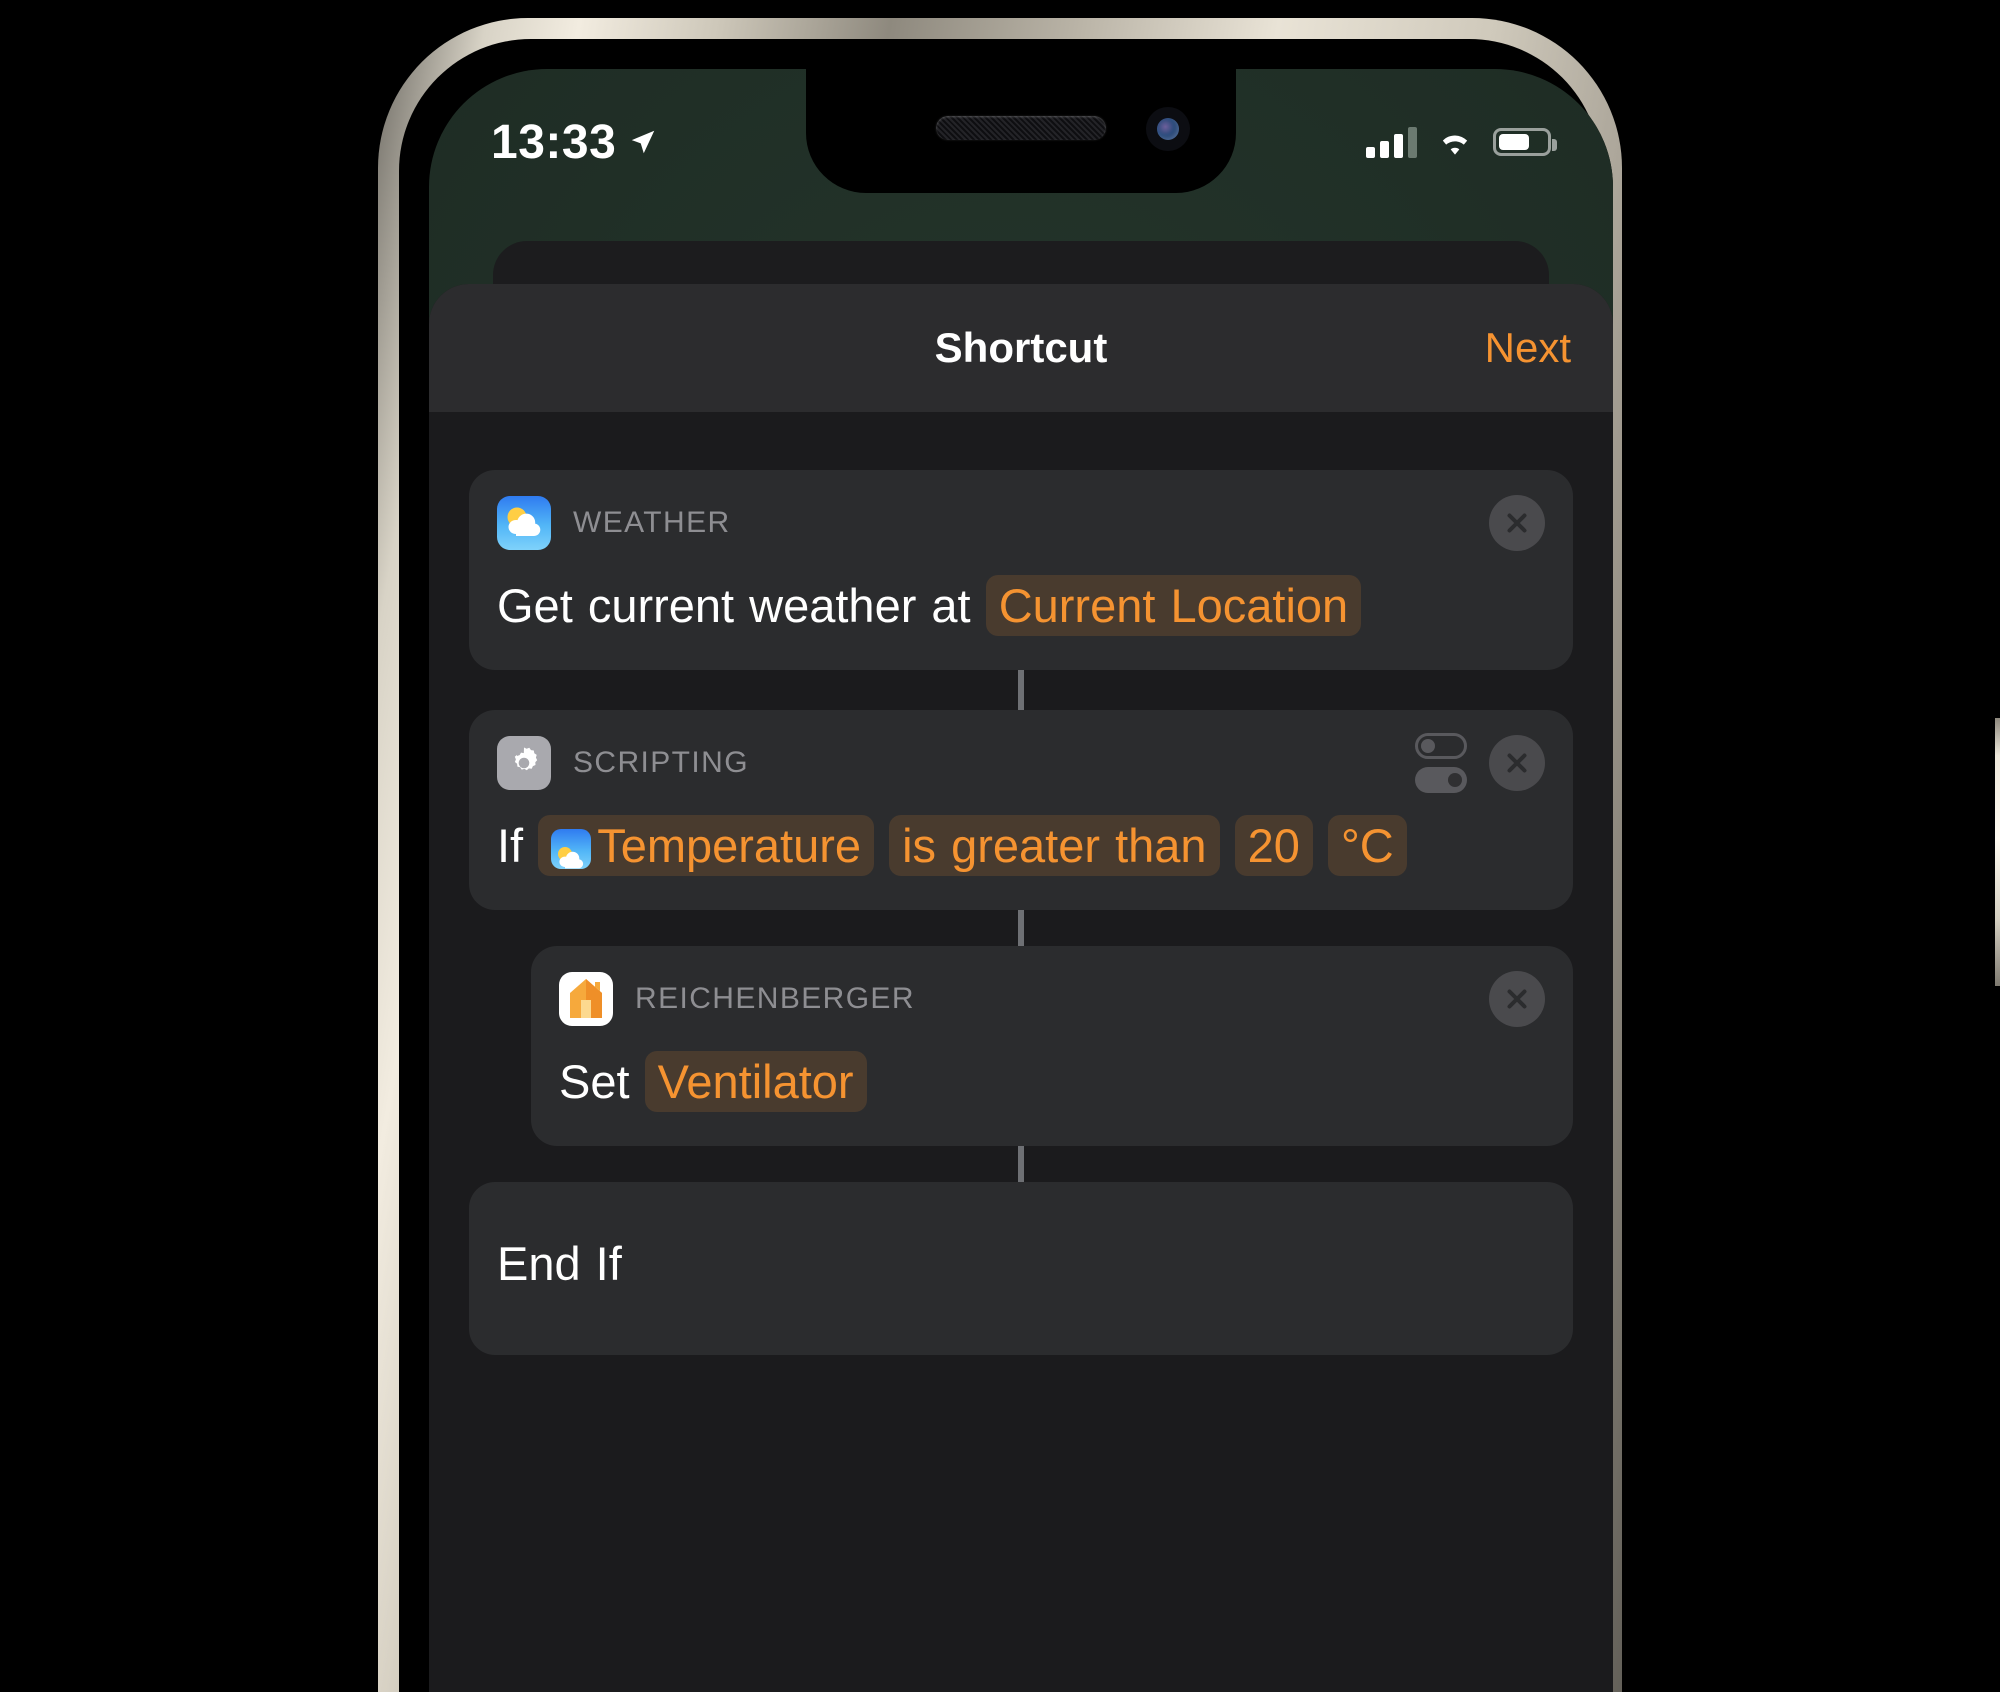  What do you see at coordinates (1021, 131) in the screenshot?
I see `status-bar: 13:33` at bounding box center [1021, 131].